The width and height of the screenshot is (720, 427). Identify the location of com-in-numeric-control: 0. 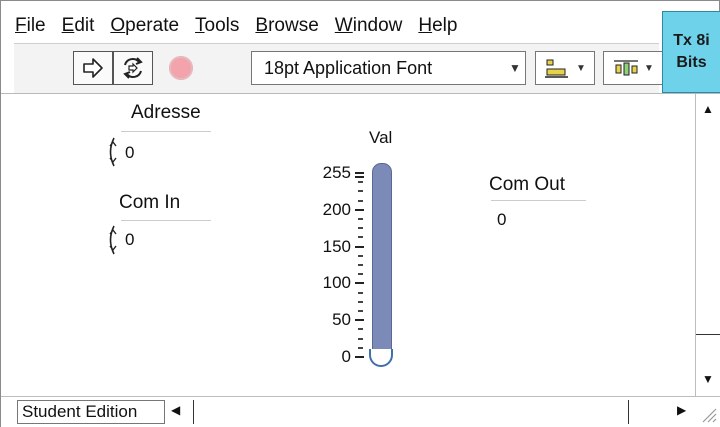
(129, 240).